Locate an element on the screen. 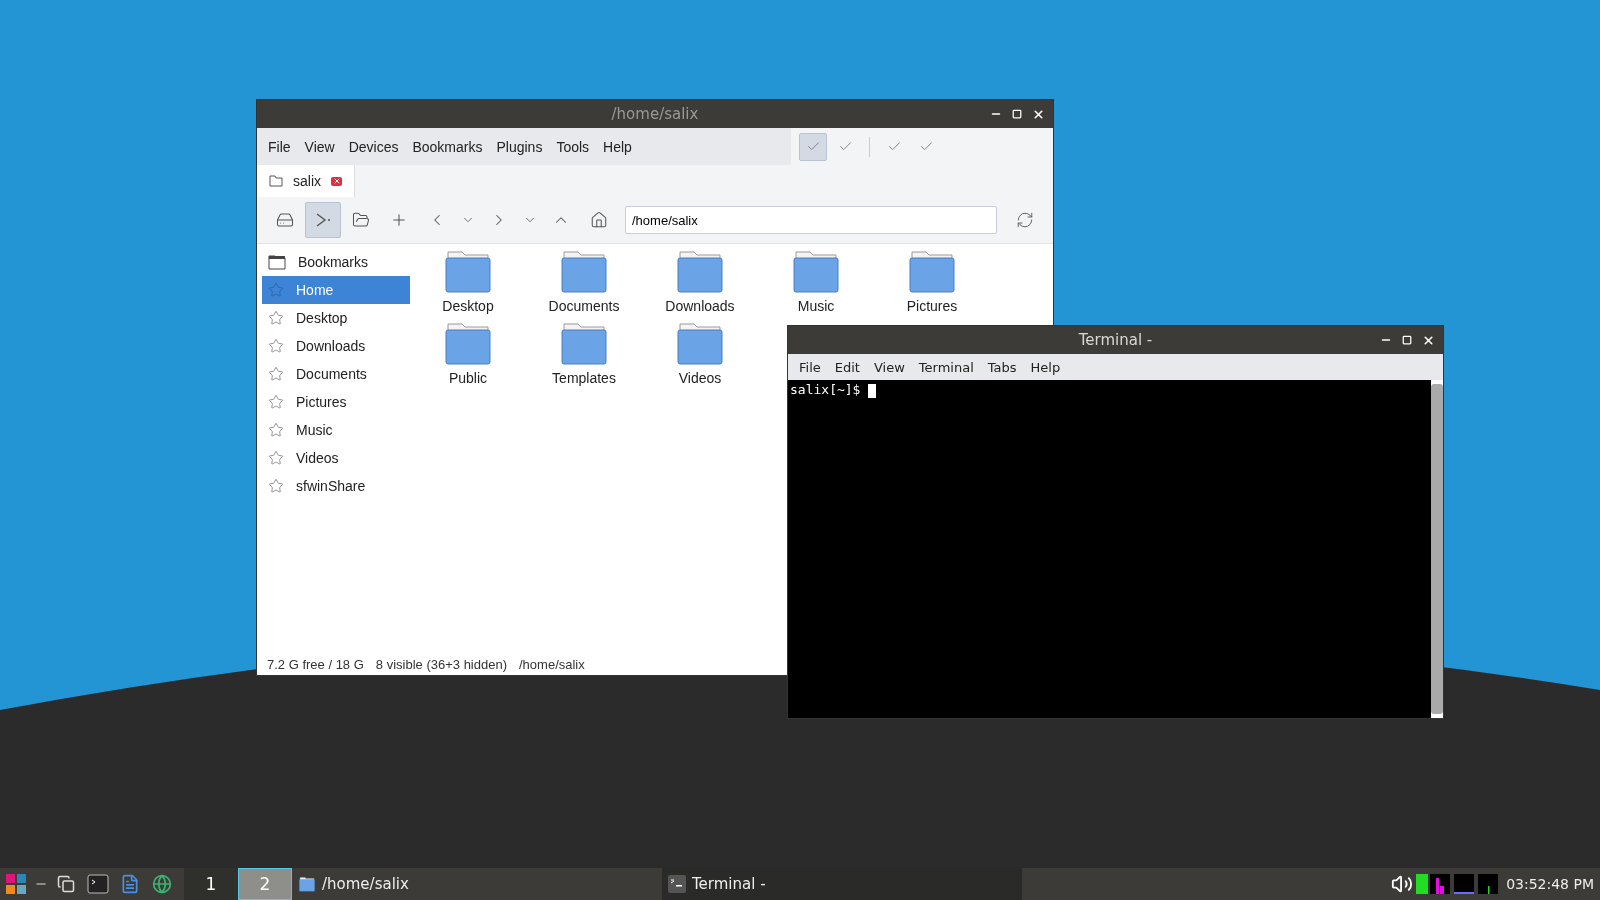 The width and height of the screenshot is (1600, 900). home-icon is located at coordinates (599, 220).